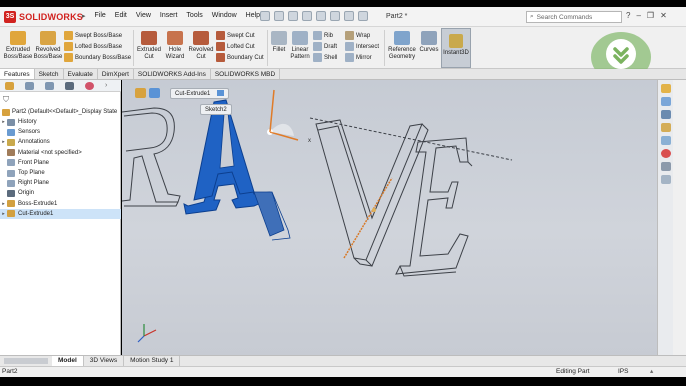 Image resolution: width=686 pixels, height=386 pixels. What do you see at coordinates (364, 46) in the screenshot?
I see `intersect-button: Intersect` at bounding box center [364, 46].